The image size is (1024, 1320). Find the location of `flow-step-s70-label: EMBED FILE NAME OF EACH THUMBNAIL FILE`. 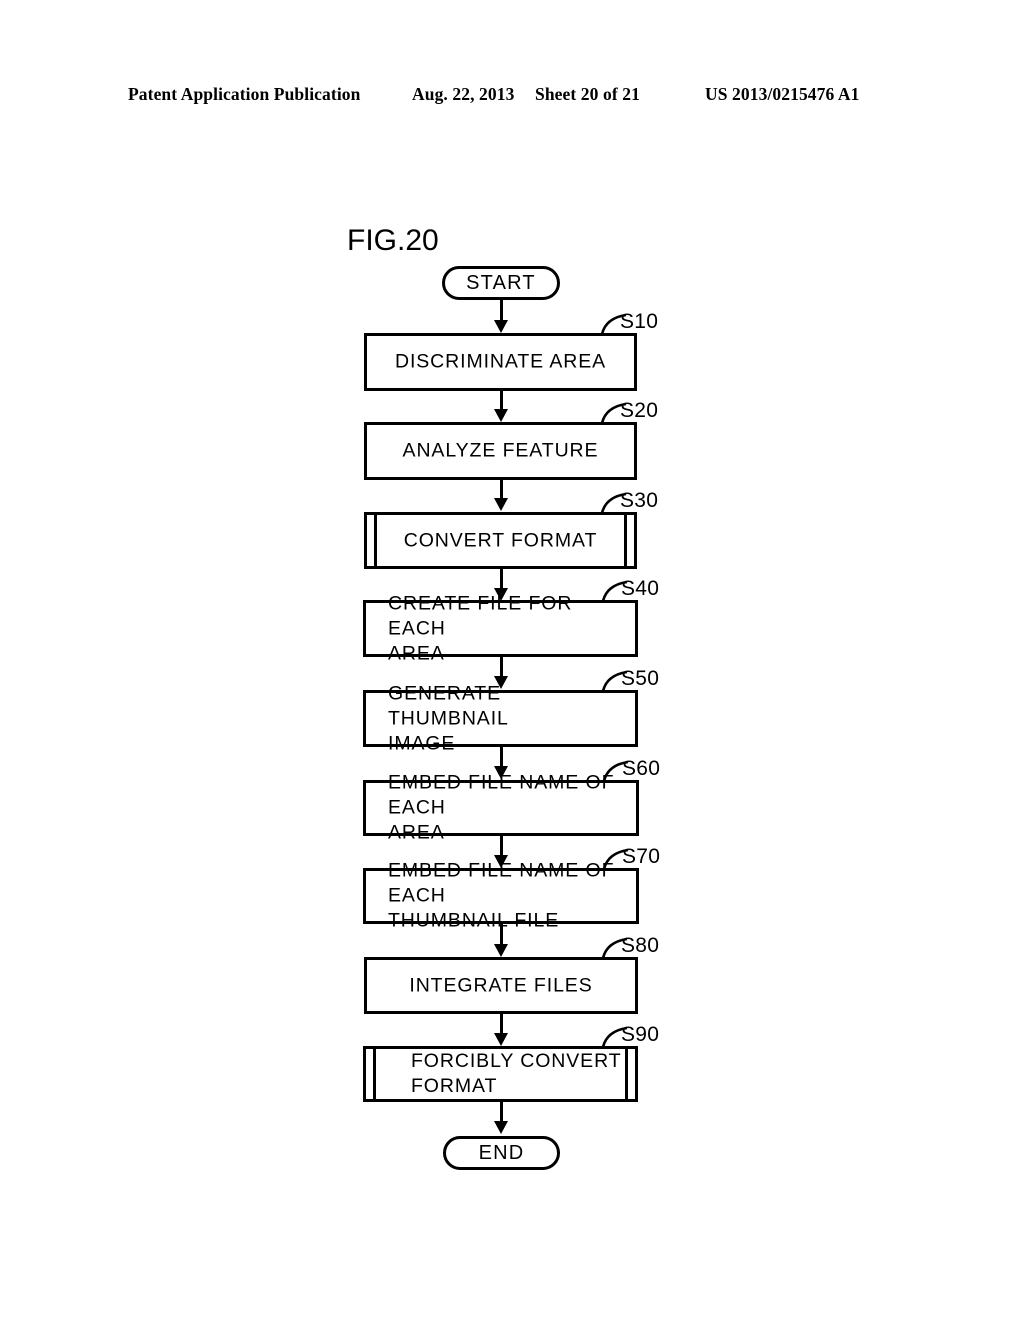

flow-step-s70-label: EMBED FILE NAME OF EACH THUMBNAIL FILE is located at coordinates (501, 895).